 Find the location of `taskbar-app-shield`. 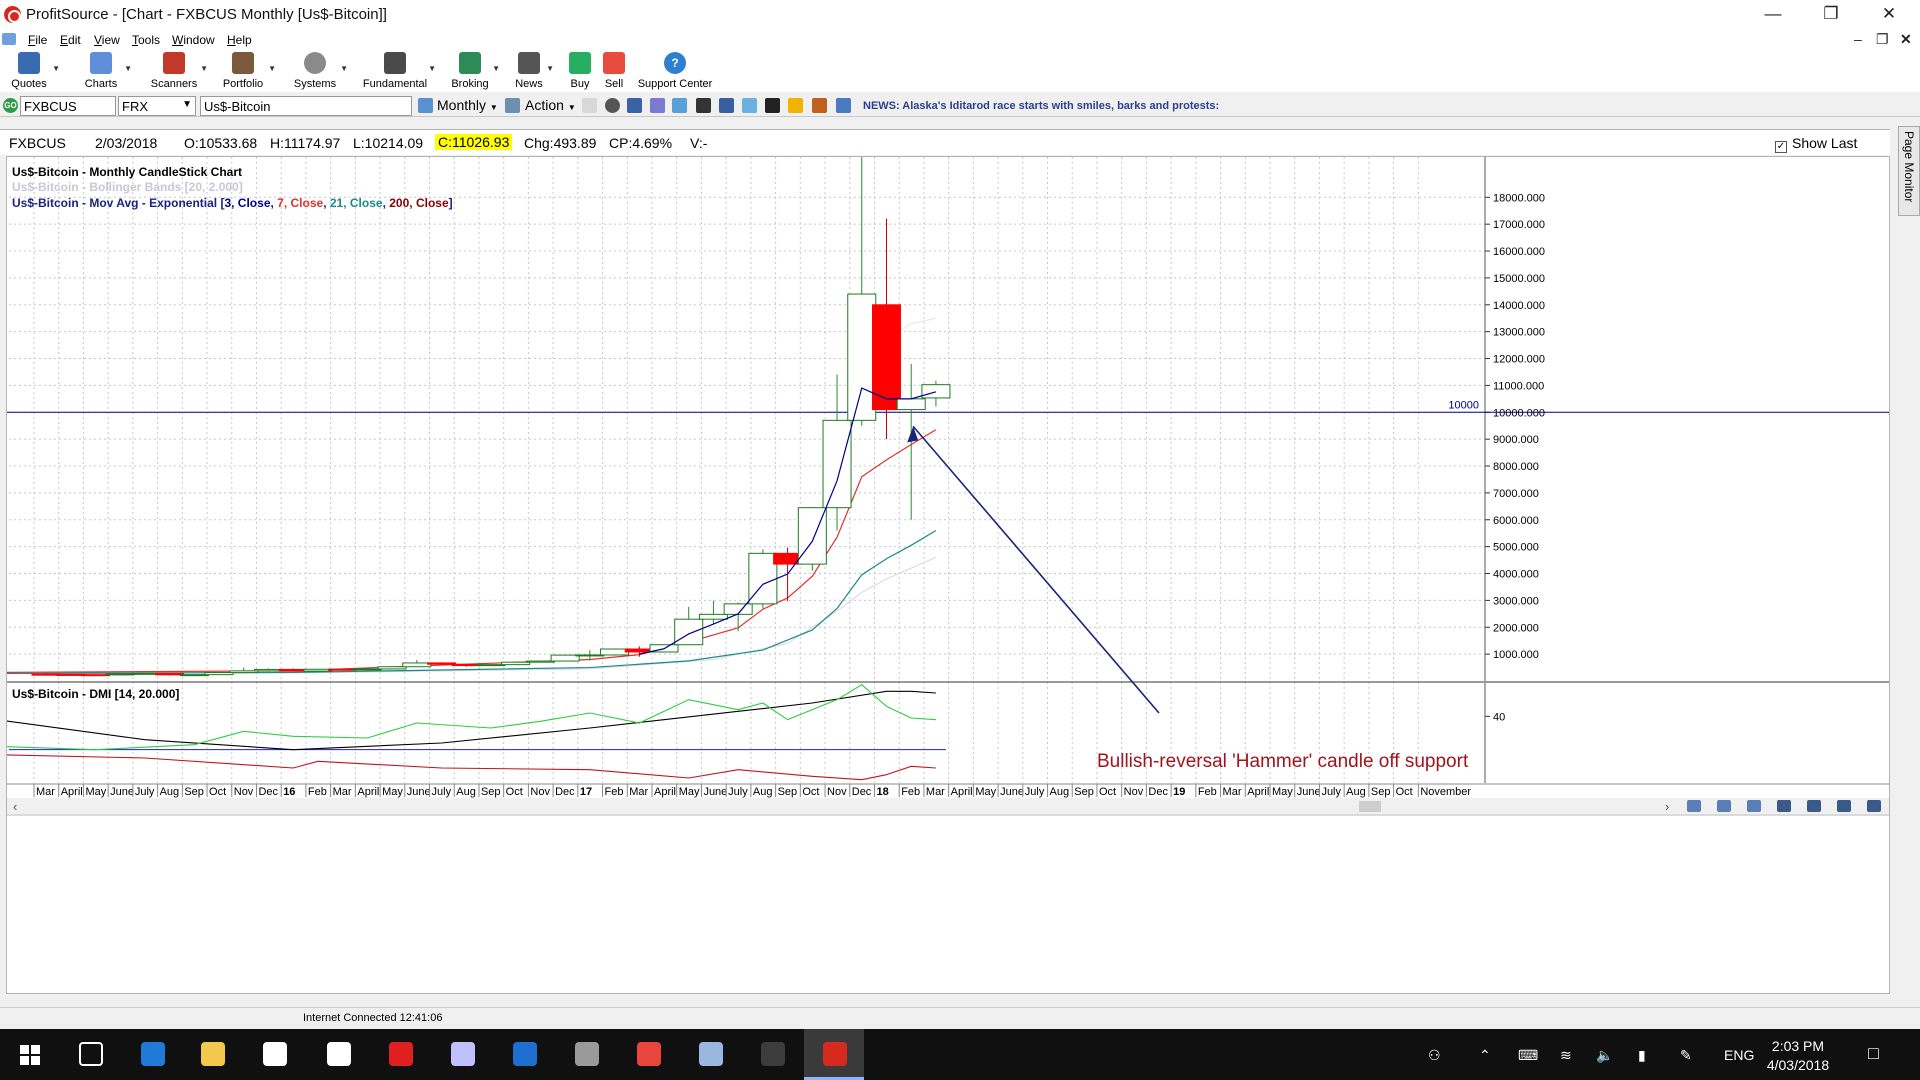

taskbar-app-shield is located at coordinates (524, 1054).